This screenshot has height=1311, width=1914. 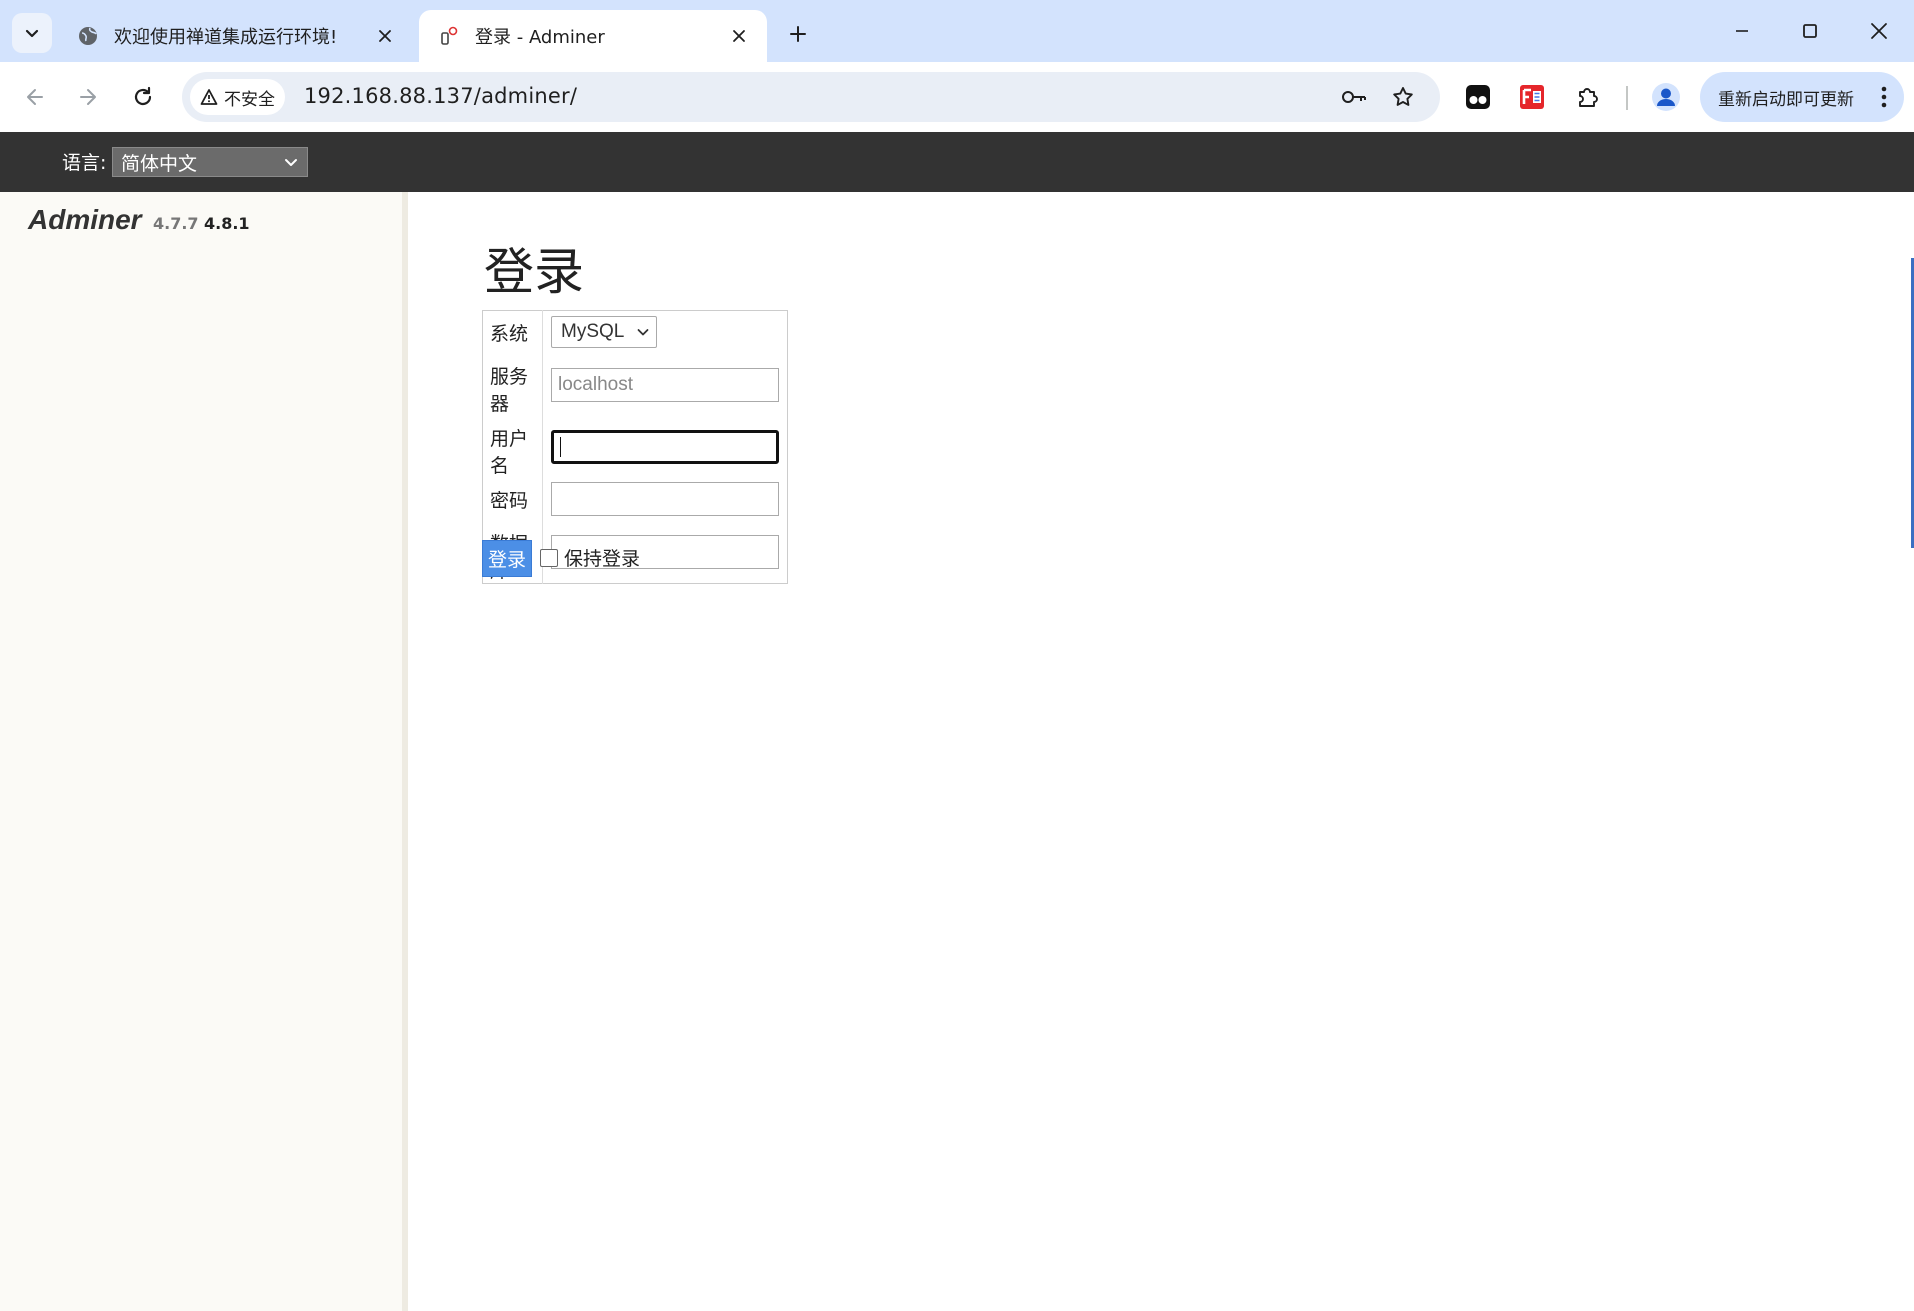 I want to click on tab-adminer-login: 登录 - Adminer, so click(x=593, y=36).